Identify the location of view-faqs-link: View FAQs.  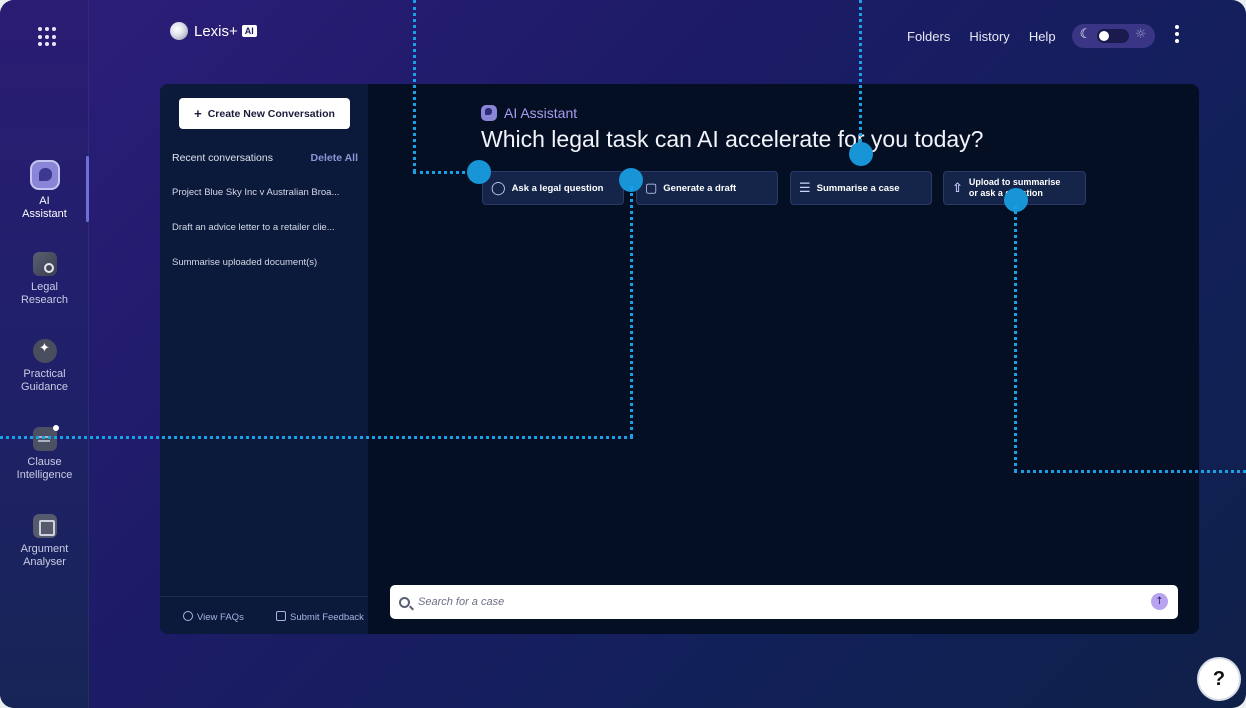
(213, 617).